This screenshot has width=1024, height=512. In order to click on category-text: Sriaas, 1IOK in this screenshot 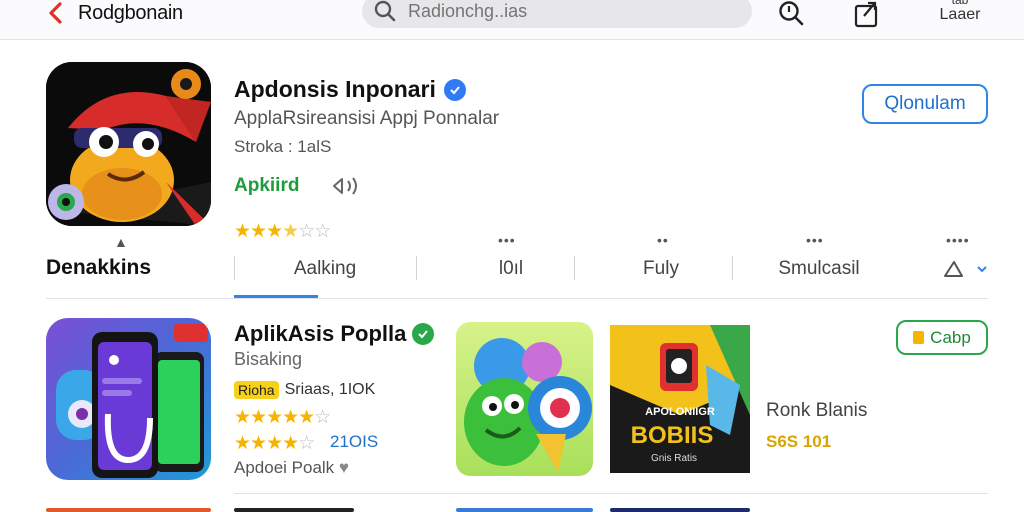, I will do `click(330, 389)`.